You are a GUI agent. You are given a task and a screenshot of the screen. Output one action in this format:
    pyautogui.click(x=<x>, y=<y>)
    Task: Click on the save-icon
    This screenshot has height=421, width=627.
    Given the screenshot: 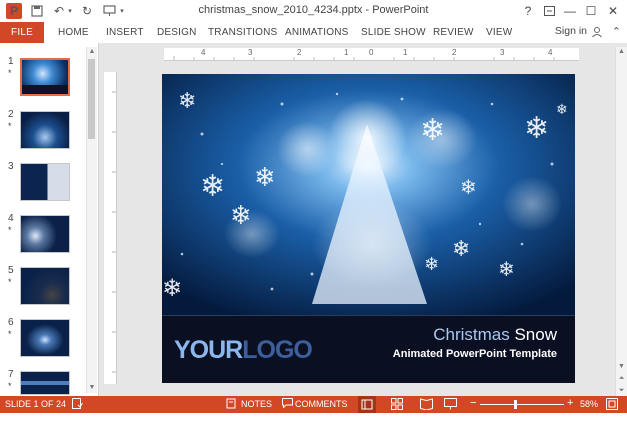 What is the action you would take?
    pyautogui.click(x=37, y=11)
    